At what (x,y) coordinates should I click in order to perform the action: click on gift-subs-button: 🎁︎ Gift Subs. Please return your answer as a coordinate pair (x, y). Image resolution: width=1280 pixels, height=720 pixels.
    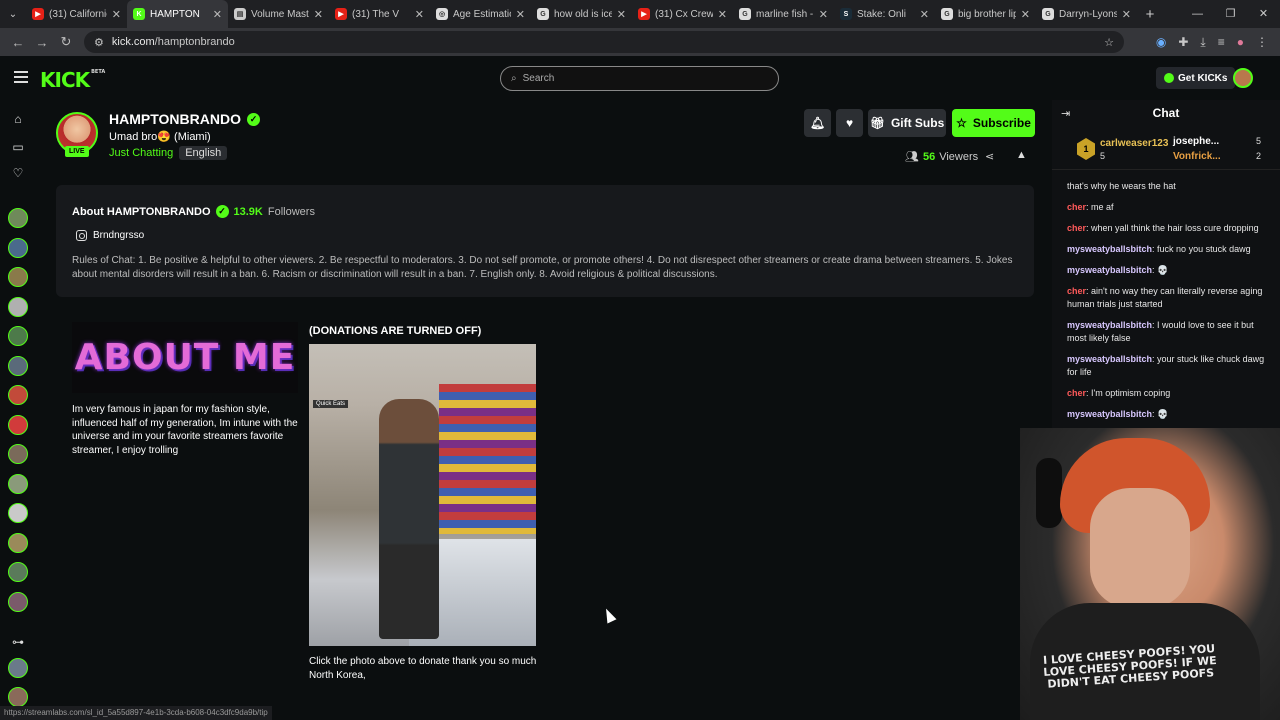
    Looking at the image, I should click on (907, 123).